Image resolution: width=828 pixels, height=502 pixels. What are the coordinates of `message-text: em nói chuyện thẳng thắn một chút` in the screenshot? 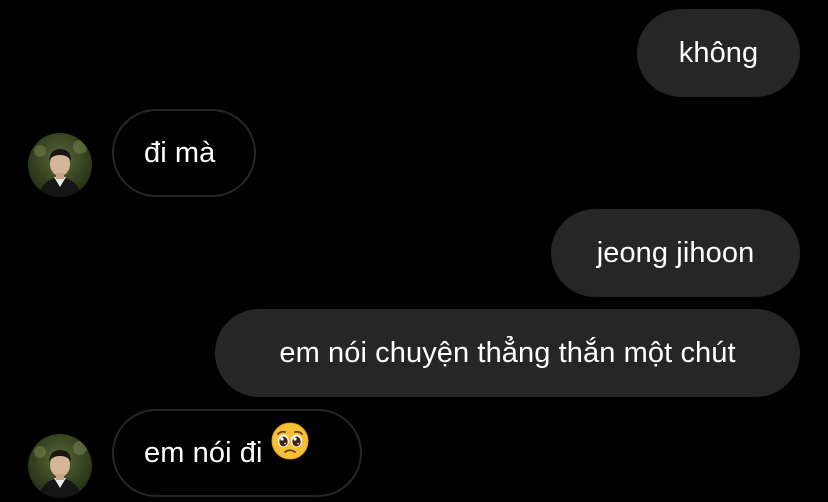 It's located at (507, 353).